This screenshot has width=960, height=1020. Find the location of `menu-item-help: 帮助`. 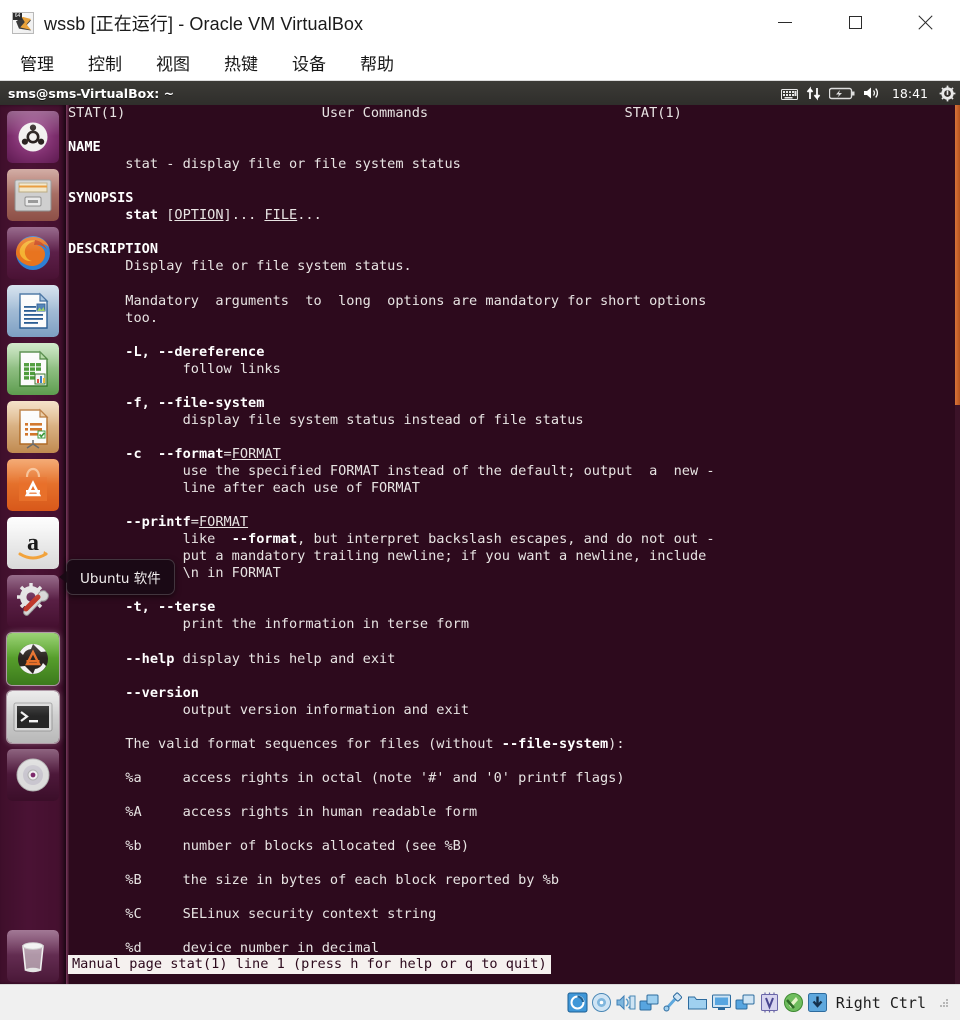

menu-item-help: 帮助 is located at coordinates (377, 62).